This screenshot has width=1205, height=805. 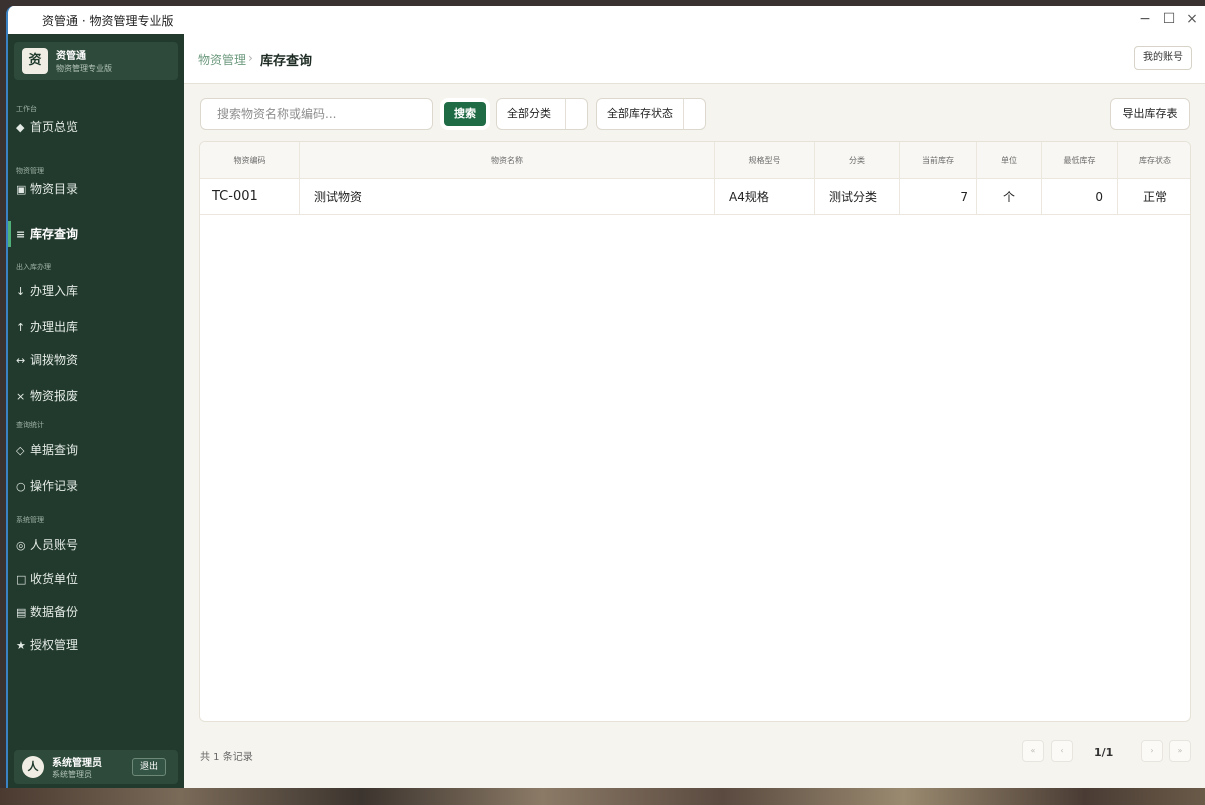 What do you see at coordinates (21, 291) in the screenshot?
I see `arrow-down-icon: ↓` at bounding box center [21, 291].